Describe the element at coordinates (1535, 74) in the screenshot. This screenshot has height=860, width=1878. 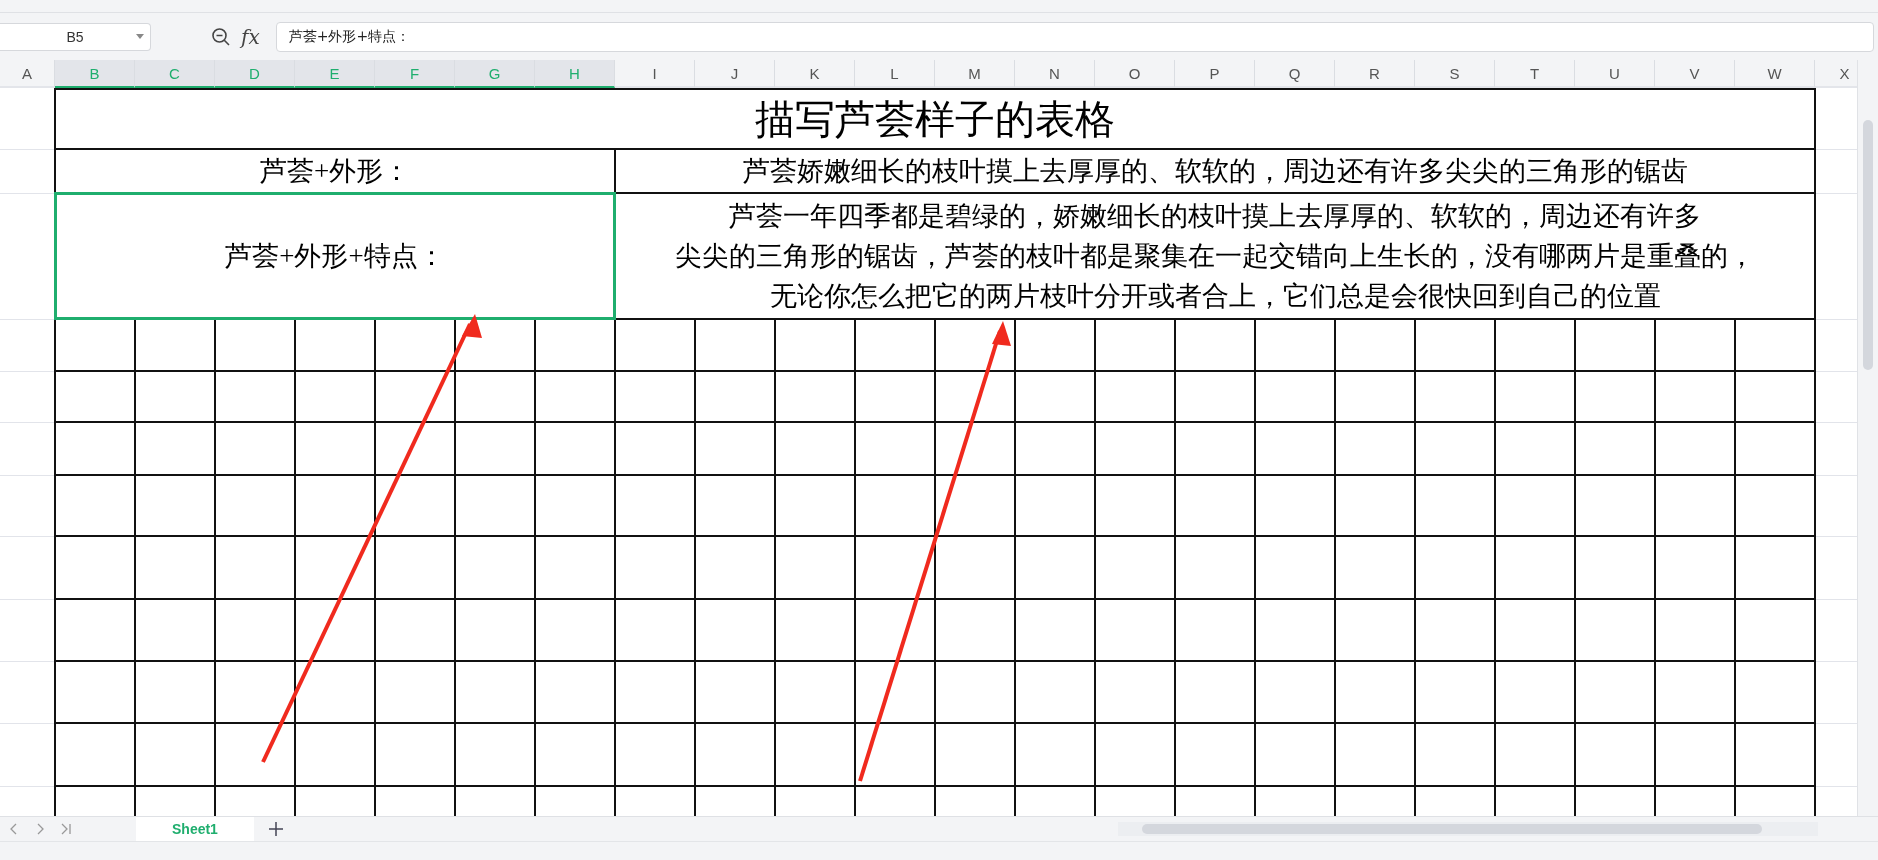
I see `column-header: T` at that location.